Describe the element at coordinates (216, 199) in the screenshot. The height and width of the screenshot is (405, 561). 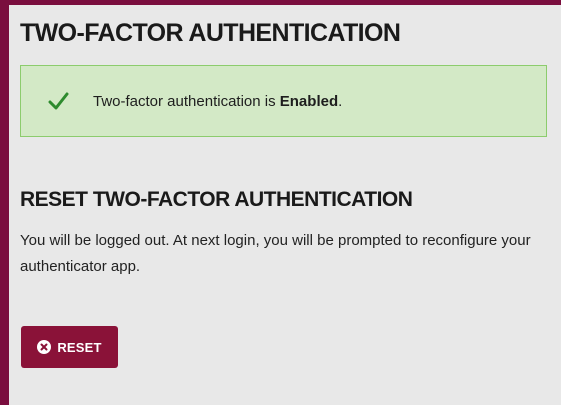
I see `reset-section-title: RESET TWO-FACTOR AUTHENTICATION` at that location.